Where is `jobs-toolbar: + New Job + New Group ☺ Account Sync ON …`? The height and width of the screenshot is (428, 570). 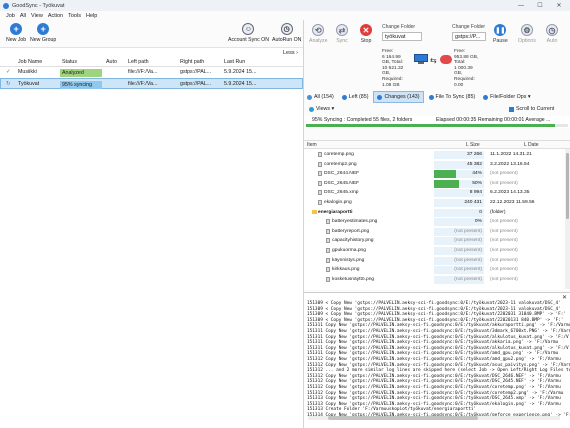
jobs-toolbar: + New Job + New Group ☺ Account Sync ON … is located at coordinates (151, 34).